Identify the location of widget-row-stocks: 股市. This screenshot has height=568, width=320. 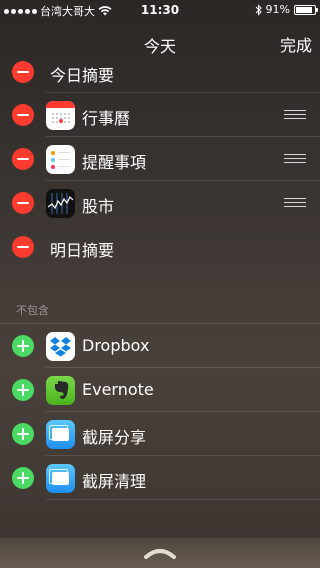
(160, 203).